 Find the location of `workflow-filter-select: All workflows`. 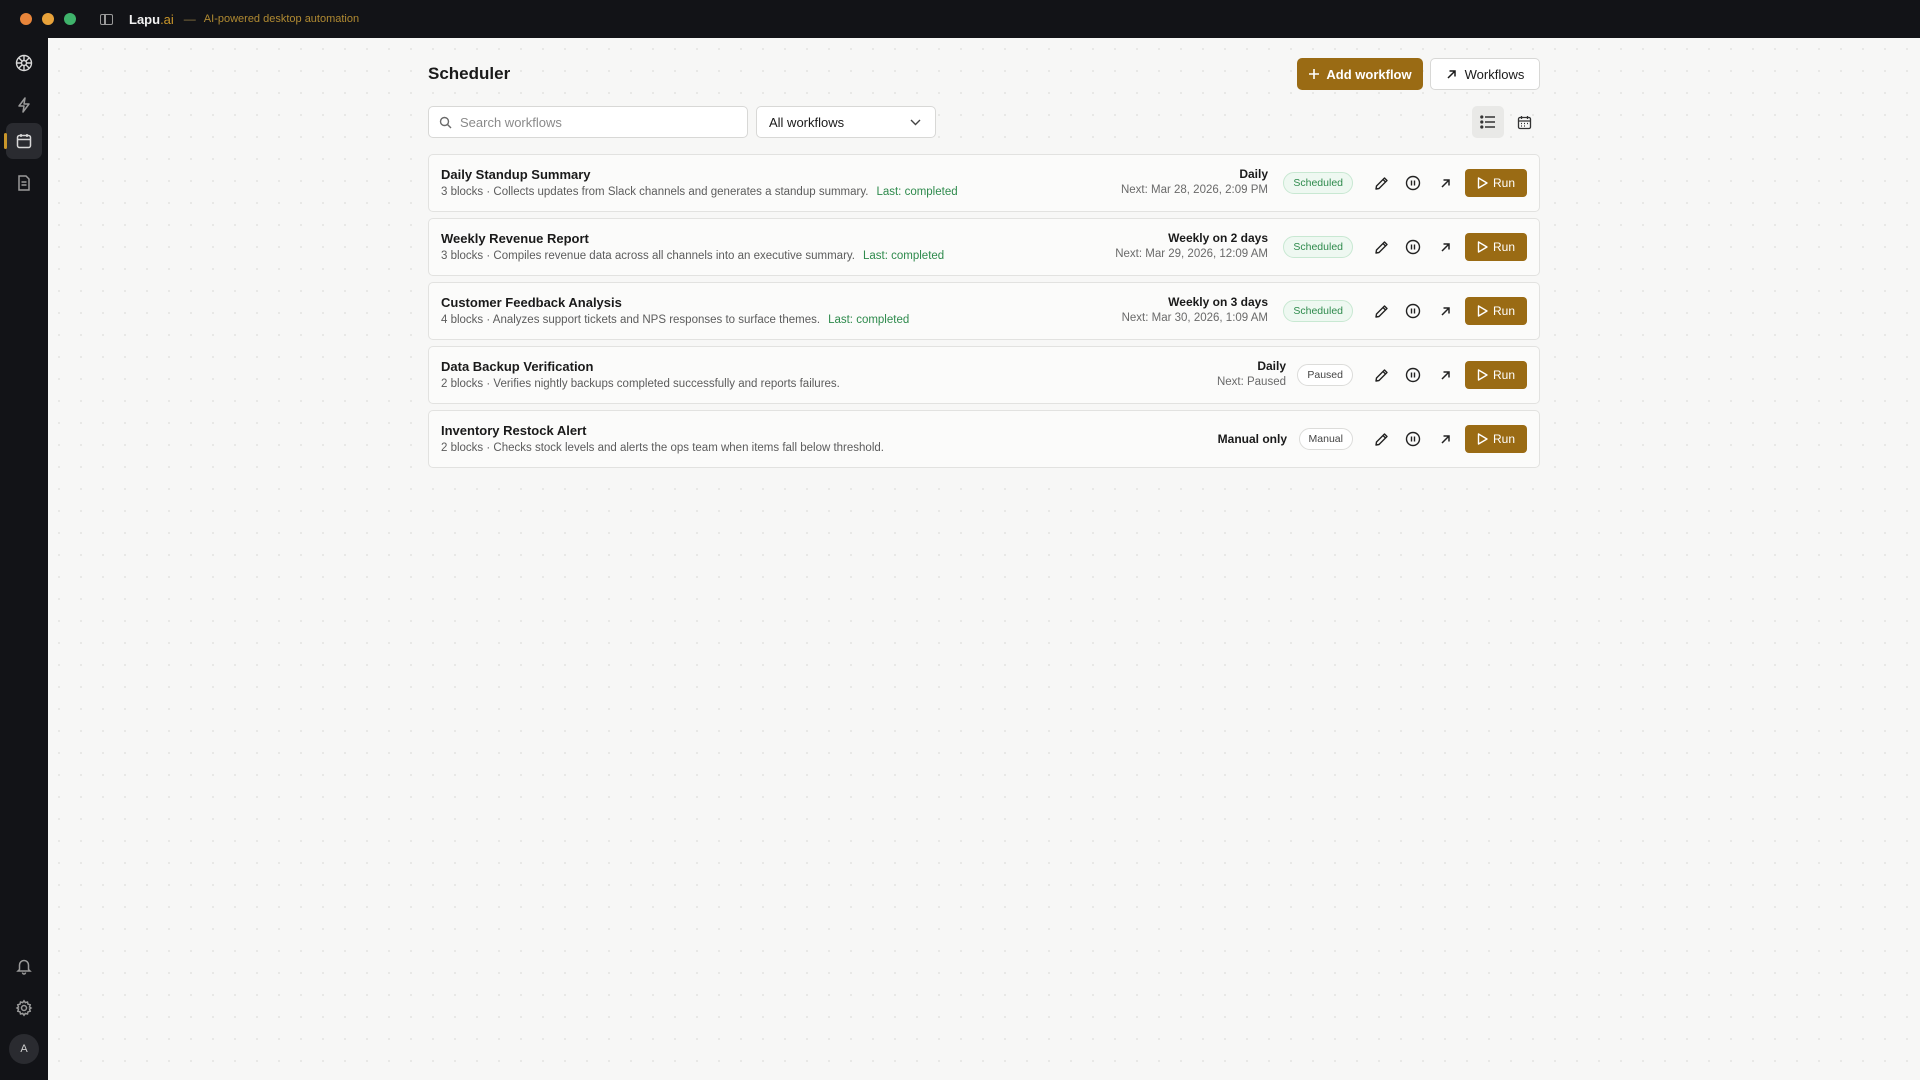

workflow-filter-select: All workflows is located at coordinates (846, 122).